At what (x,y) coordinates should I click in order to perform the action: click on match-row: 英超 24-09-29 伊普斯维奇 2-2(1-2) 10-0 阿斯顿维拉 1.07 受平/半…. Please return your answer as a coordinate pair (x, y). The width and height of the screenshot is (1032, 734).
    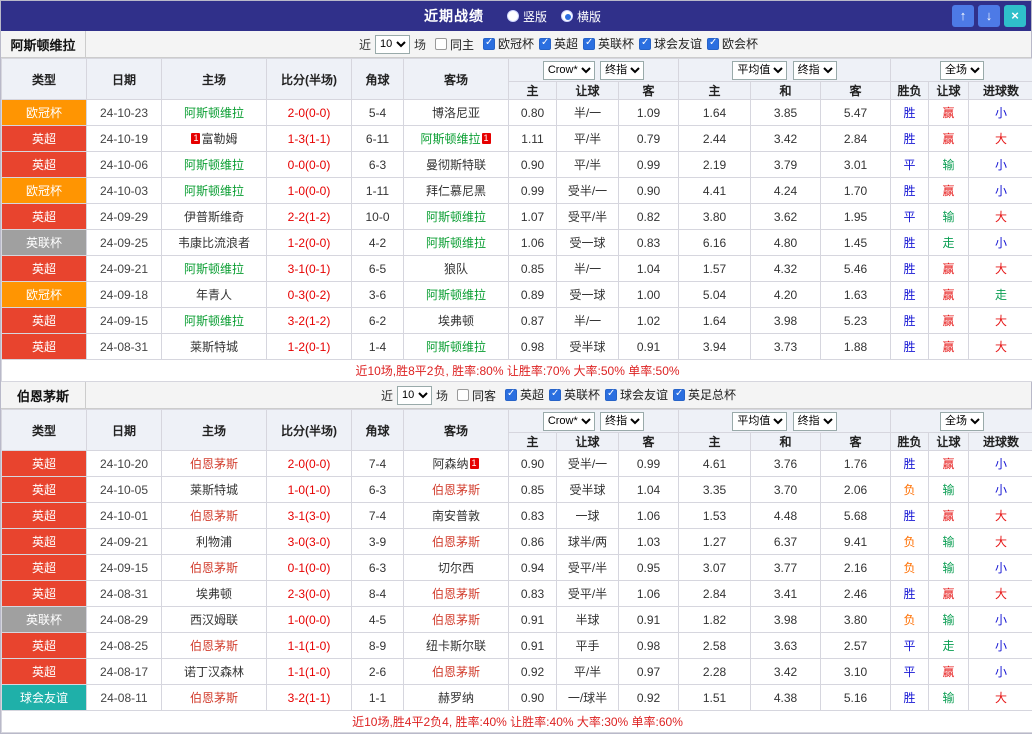
    Looking at the image, I should click on (516, 216).